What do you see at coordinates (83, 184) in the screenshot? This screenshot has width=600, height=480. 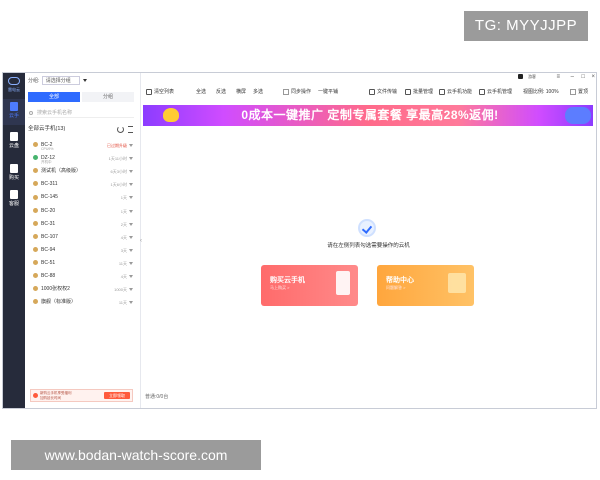 I see `device-list-item: BC-311 1天6小时` at bounding box center [83, 184].